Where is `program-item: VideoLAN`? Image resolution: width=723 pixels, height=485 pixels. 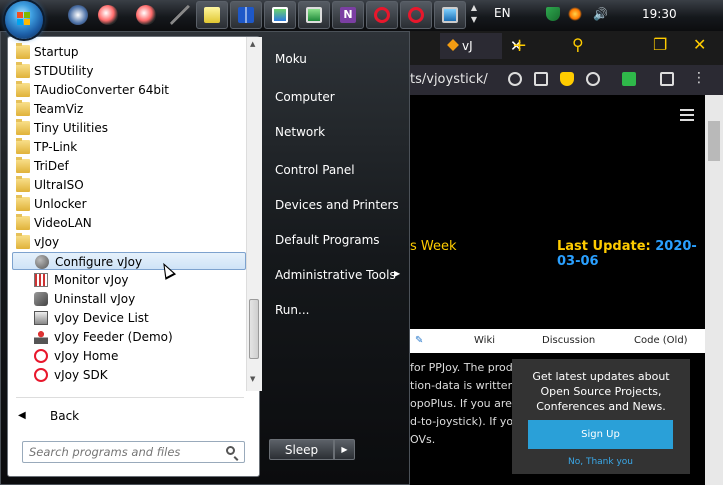
program-item: VideoLAN is located at coordinates (129, 223).